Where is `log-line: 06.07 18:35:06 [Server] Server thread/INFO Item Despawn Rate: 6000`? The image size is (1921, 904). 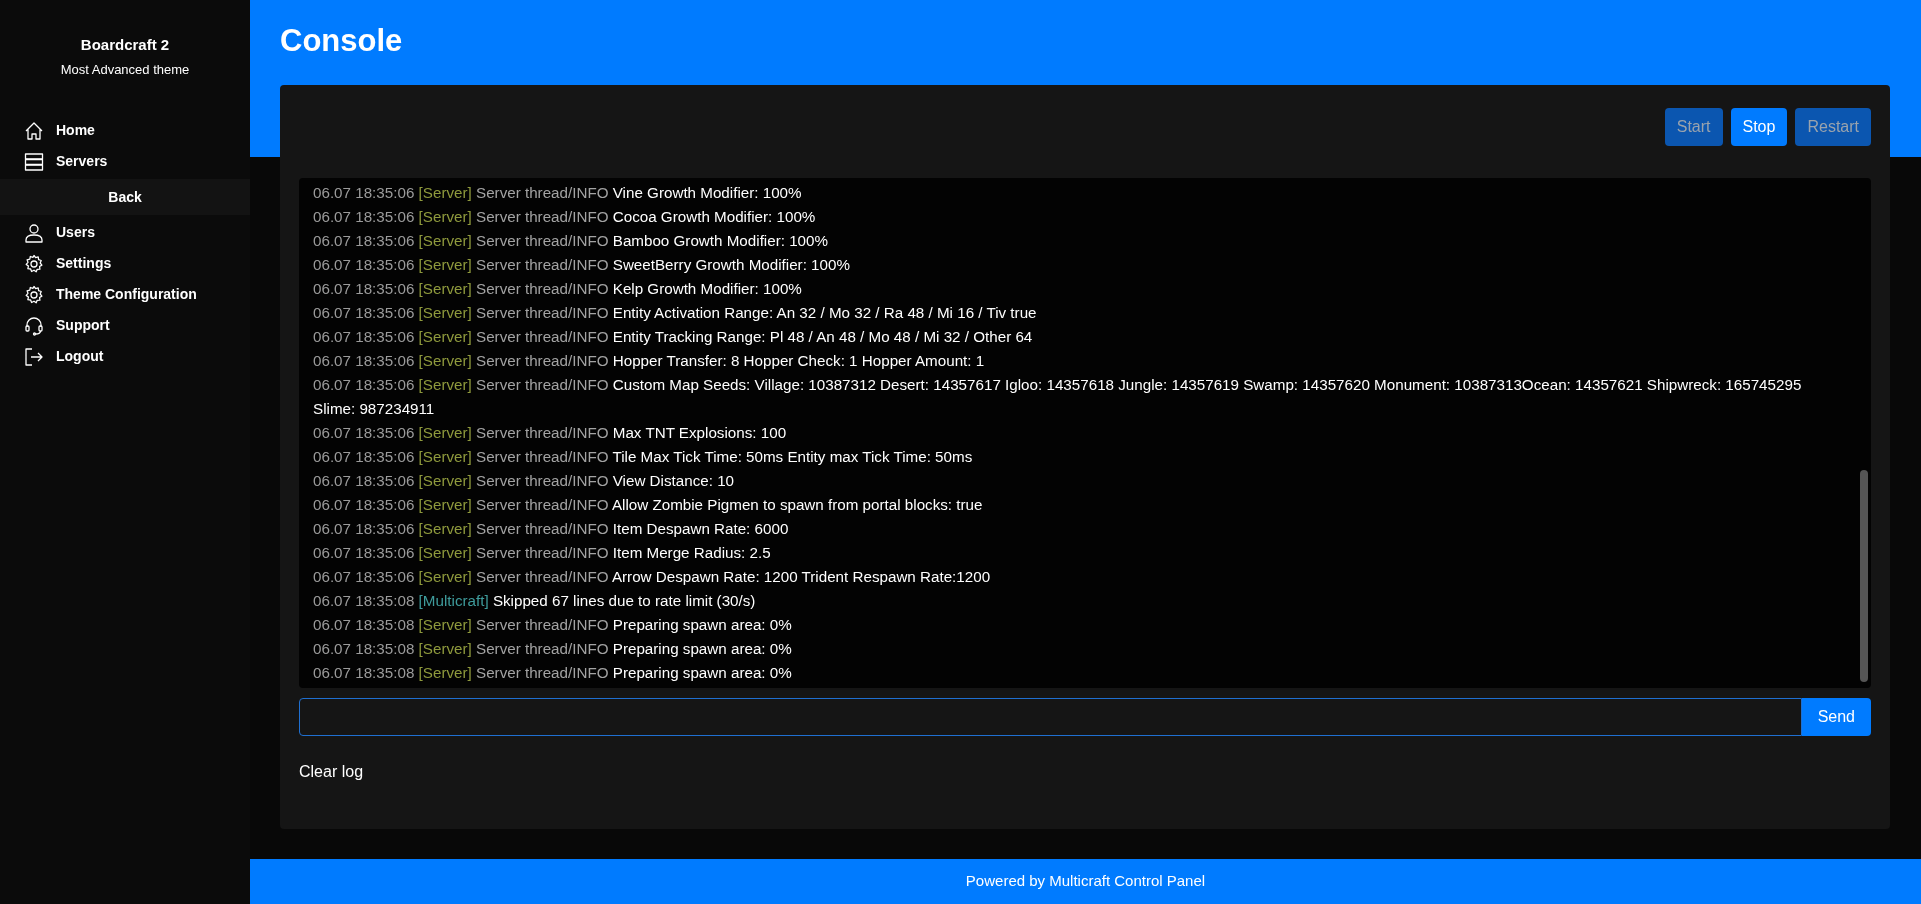
log-line: 06.07 18:35:06 [Server] Server thread/INFO Item Despawn Rate: 6000 is located at coordinates (551, 529).